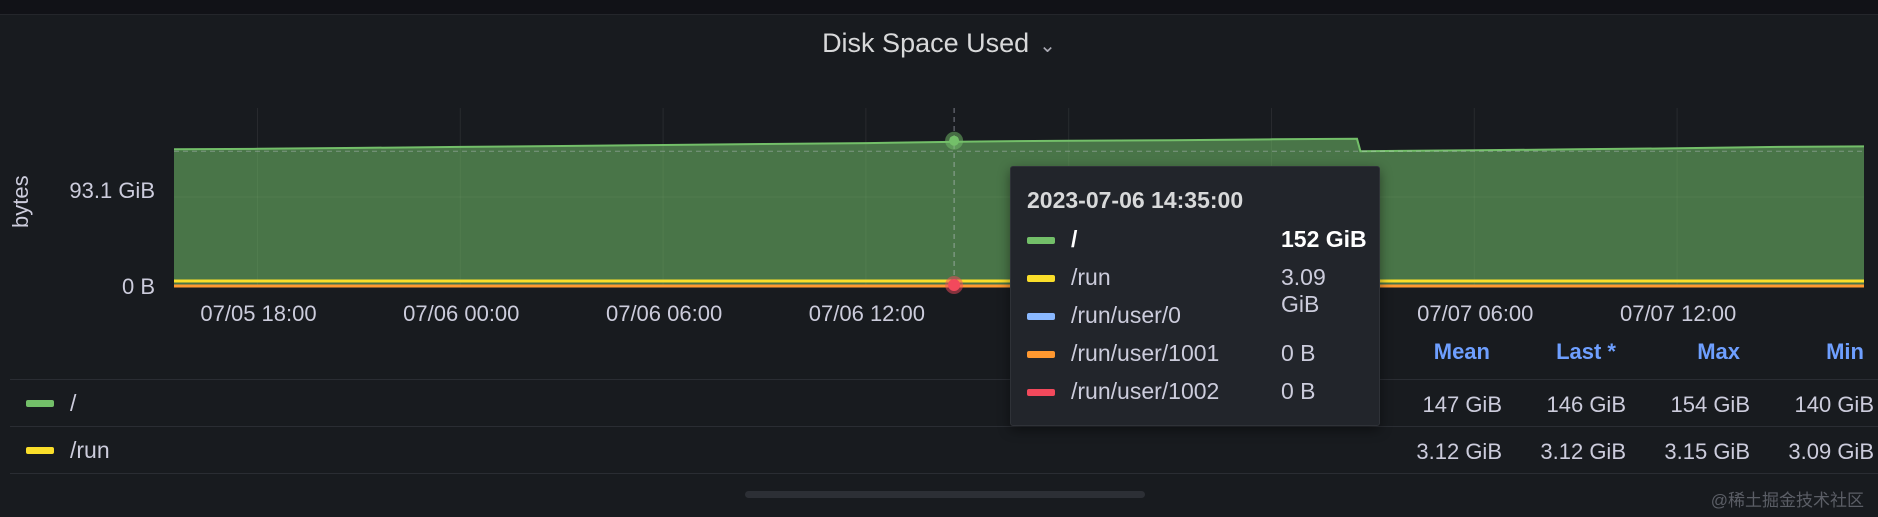  Describe the element at coordinates (945, 494) in the screenshot. I see `scrollbar` at that location.